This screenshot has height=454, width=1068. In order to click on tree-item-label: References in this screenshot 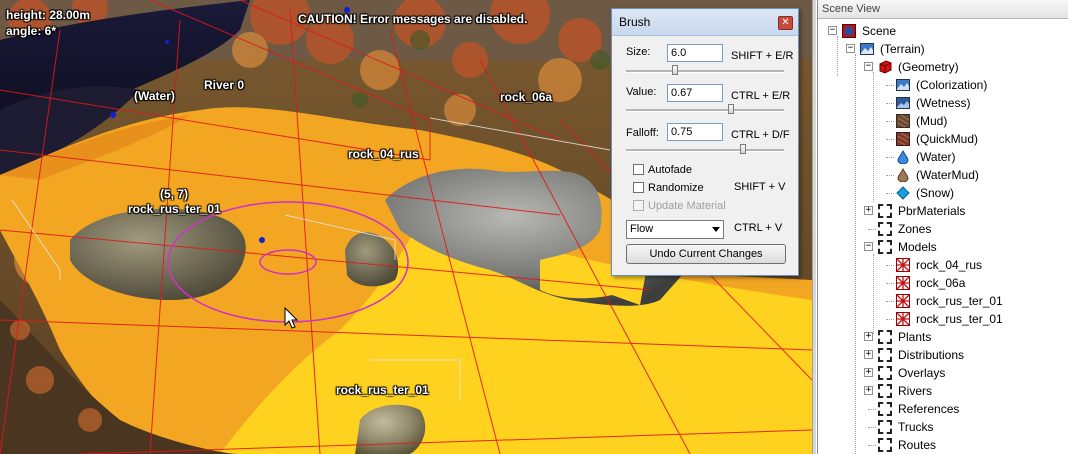, I will do `click(929, 409)`.